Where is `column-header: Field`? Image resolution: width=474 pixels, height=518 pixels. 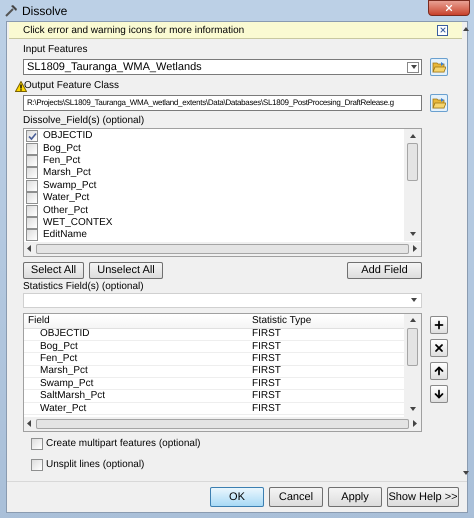 column-header: Field is located at coordinates (138, 320).